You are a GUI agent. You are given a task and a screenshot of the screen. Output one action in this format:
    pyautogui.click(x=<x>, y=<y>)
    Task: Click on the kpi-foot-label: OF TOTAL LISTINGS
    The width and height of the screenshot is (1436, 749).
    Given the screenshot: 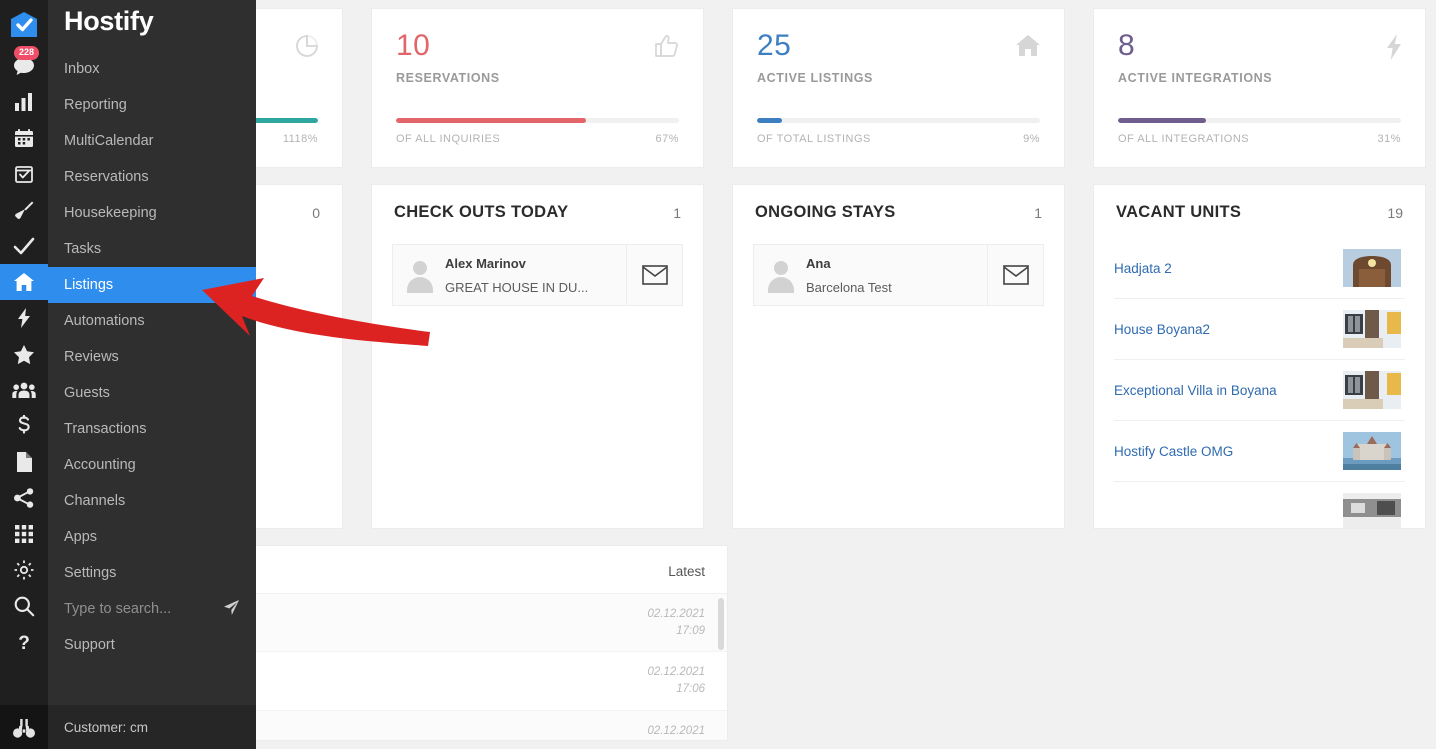 What is the action you would take?
    pyautogui.click(x=814, y=139)
    